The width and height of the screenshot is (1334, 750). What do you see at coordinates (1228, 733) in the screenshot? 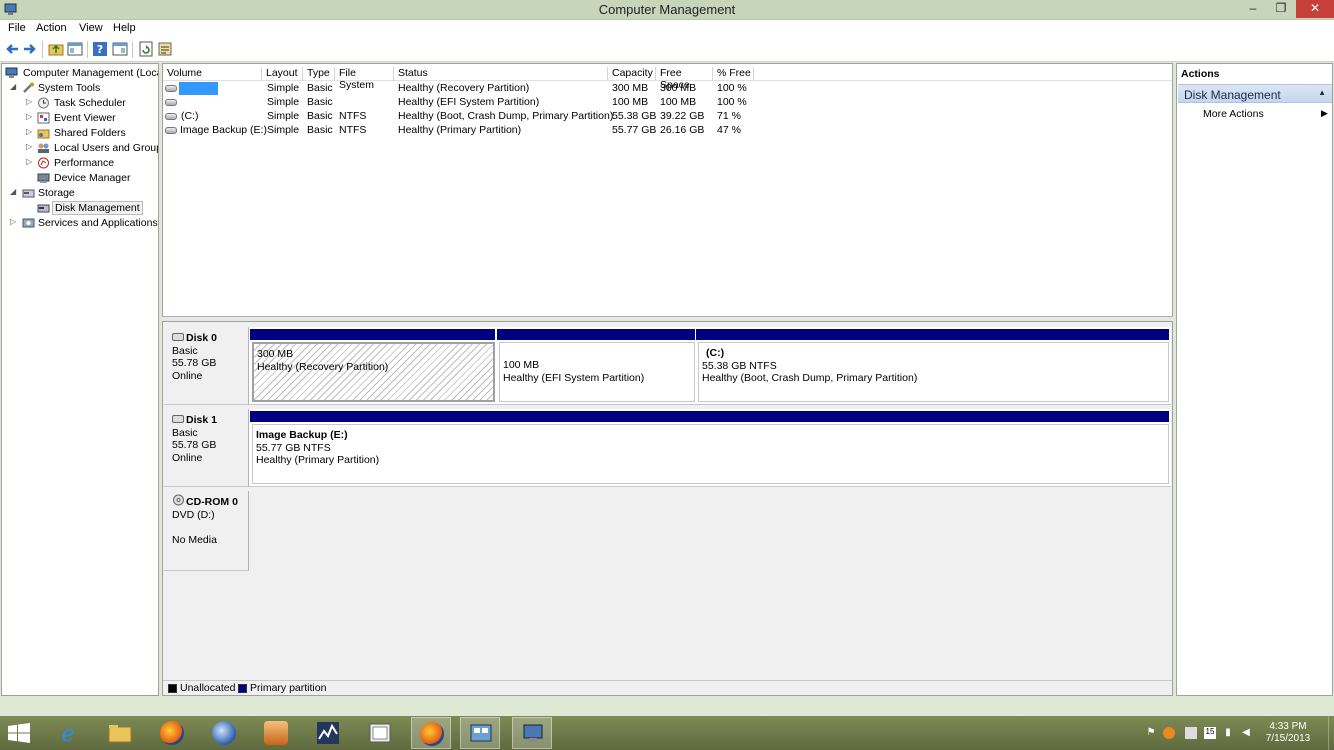
I see `network-icon: ▮` at bounding box center [1228, 733].